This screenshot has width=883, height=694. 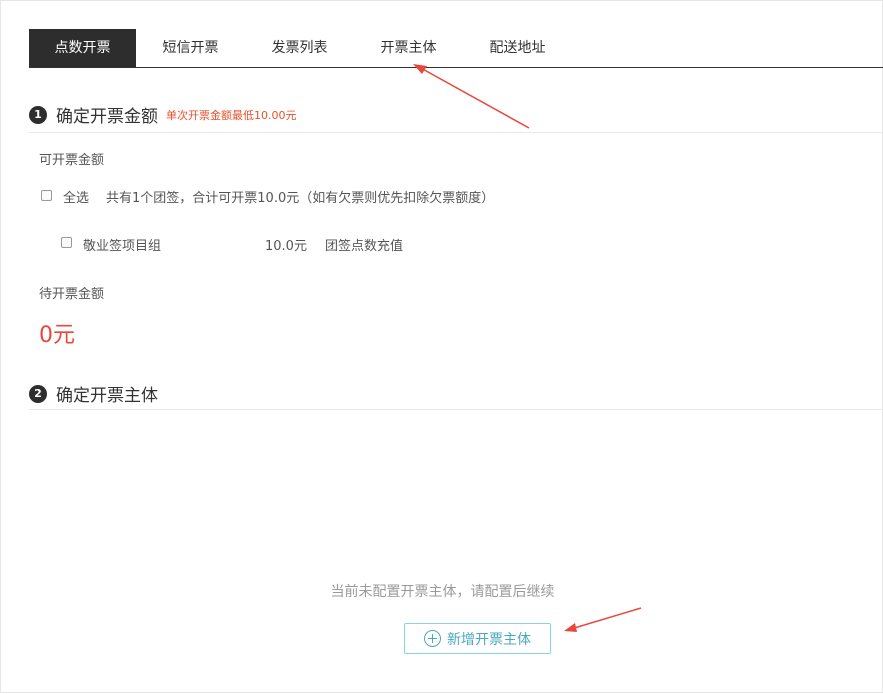 What do you see at coordinates (163, 114) in the screenshot?
I see `section-amount-header: 1 确定开票金额 单次开票金额最低10.00元` at bounding box center [163, 114].